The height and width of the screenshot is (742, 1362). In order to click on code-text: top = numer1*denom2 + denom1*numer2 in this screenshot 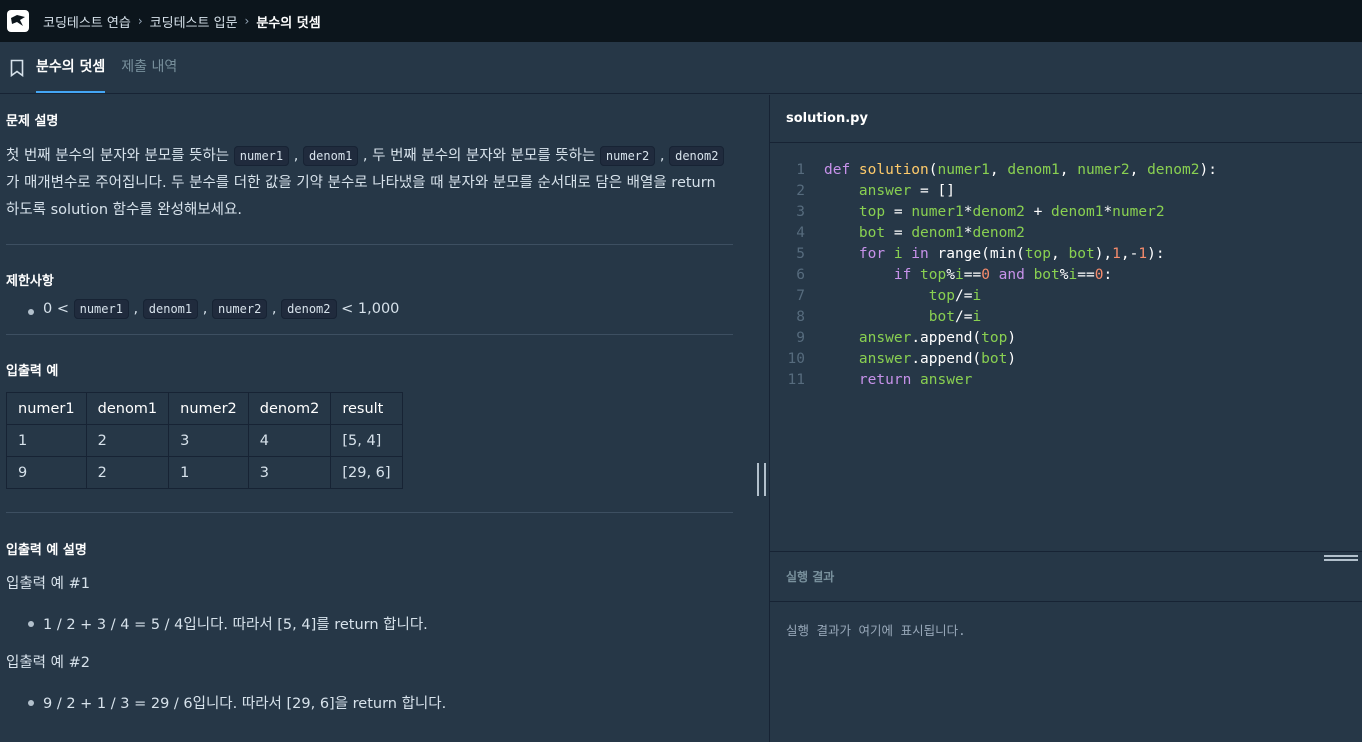, I will do `click(994, 214)`.